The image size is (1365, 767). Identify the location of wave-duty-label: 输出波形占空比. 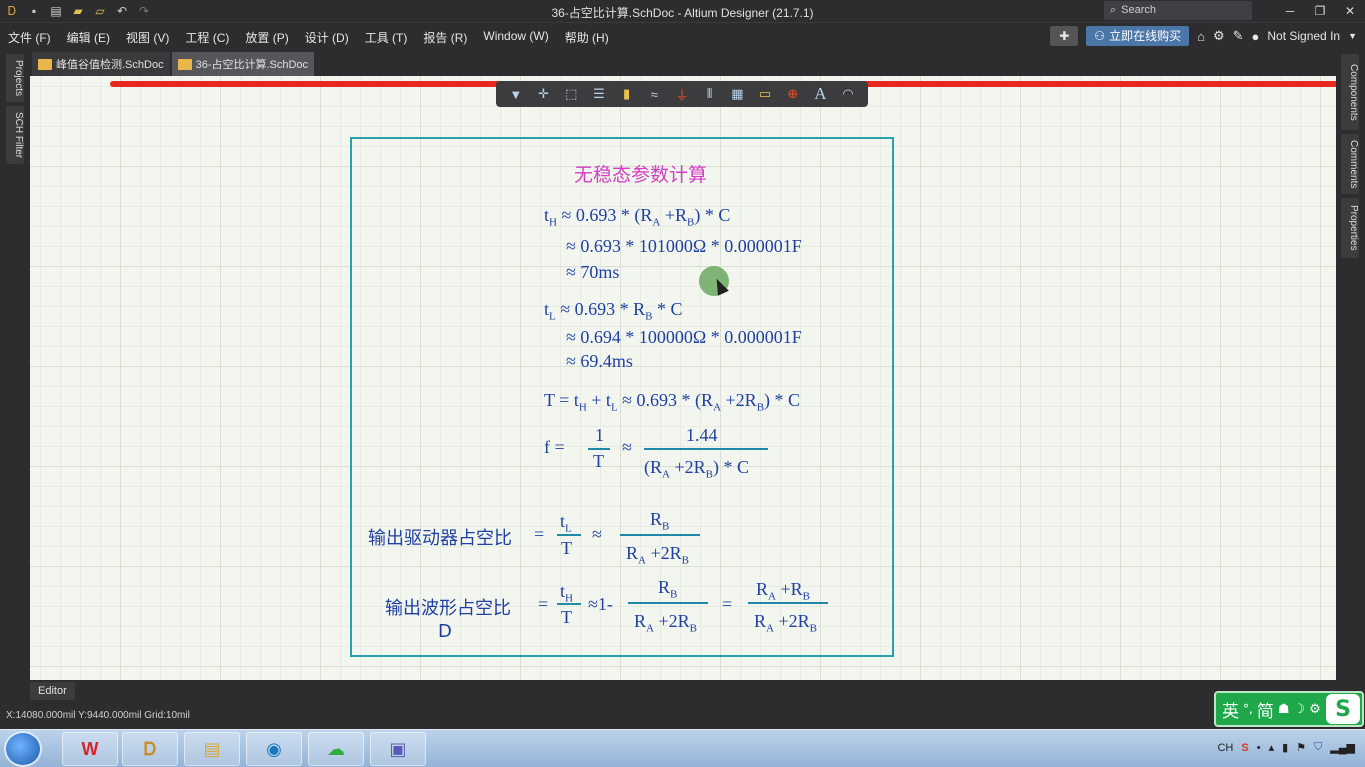
(448, 608).